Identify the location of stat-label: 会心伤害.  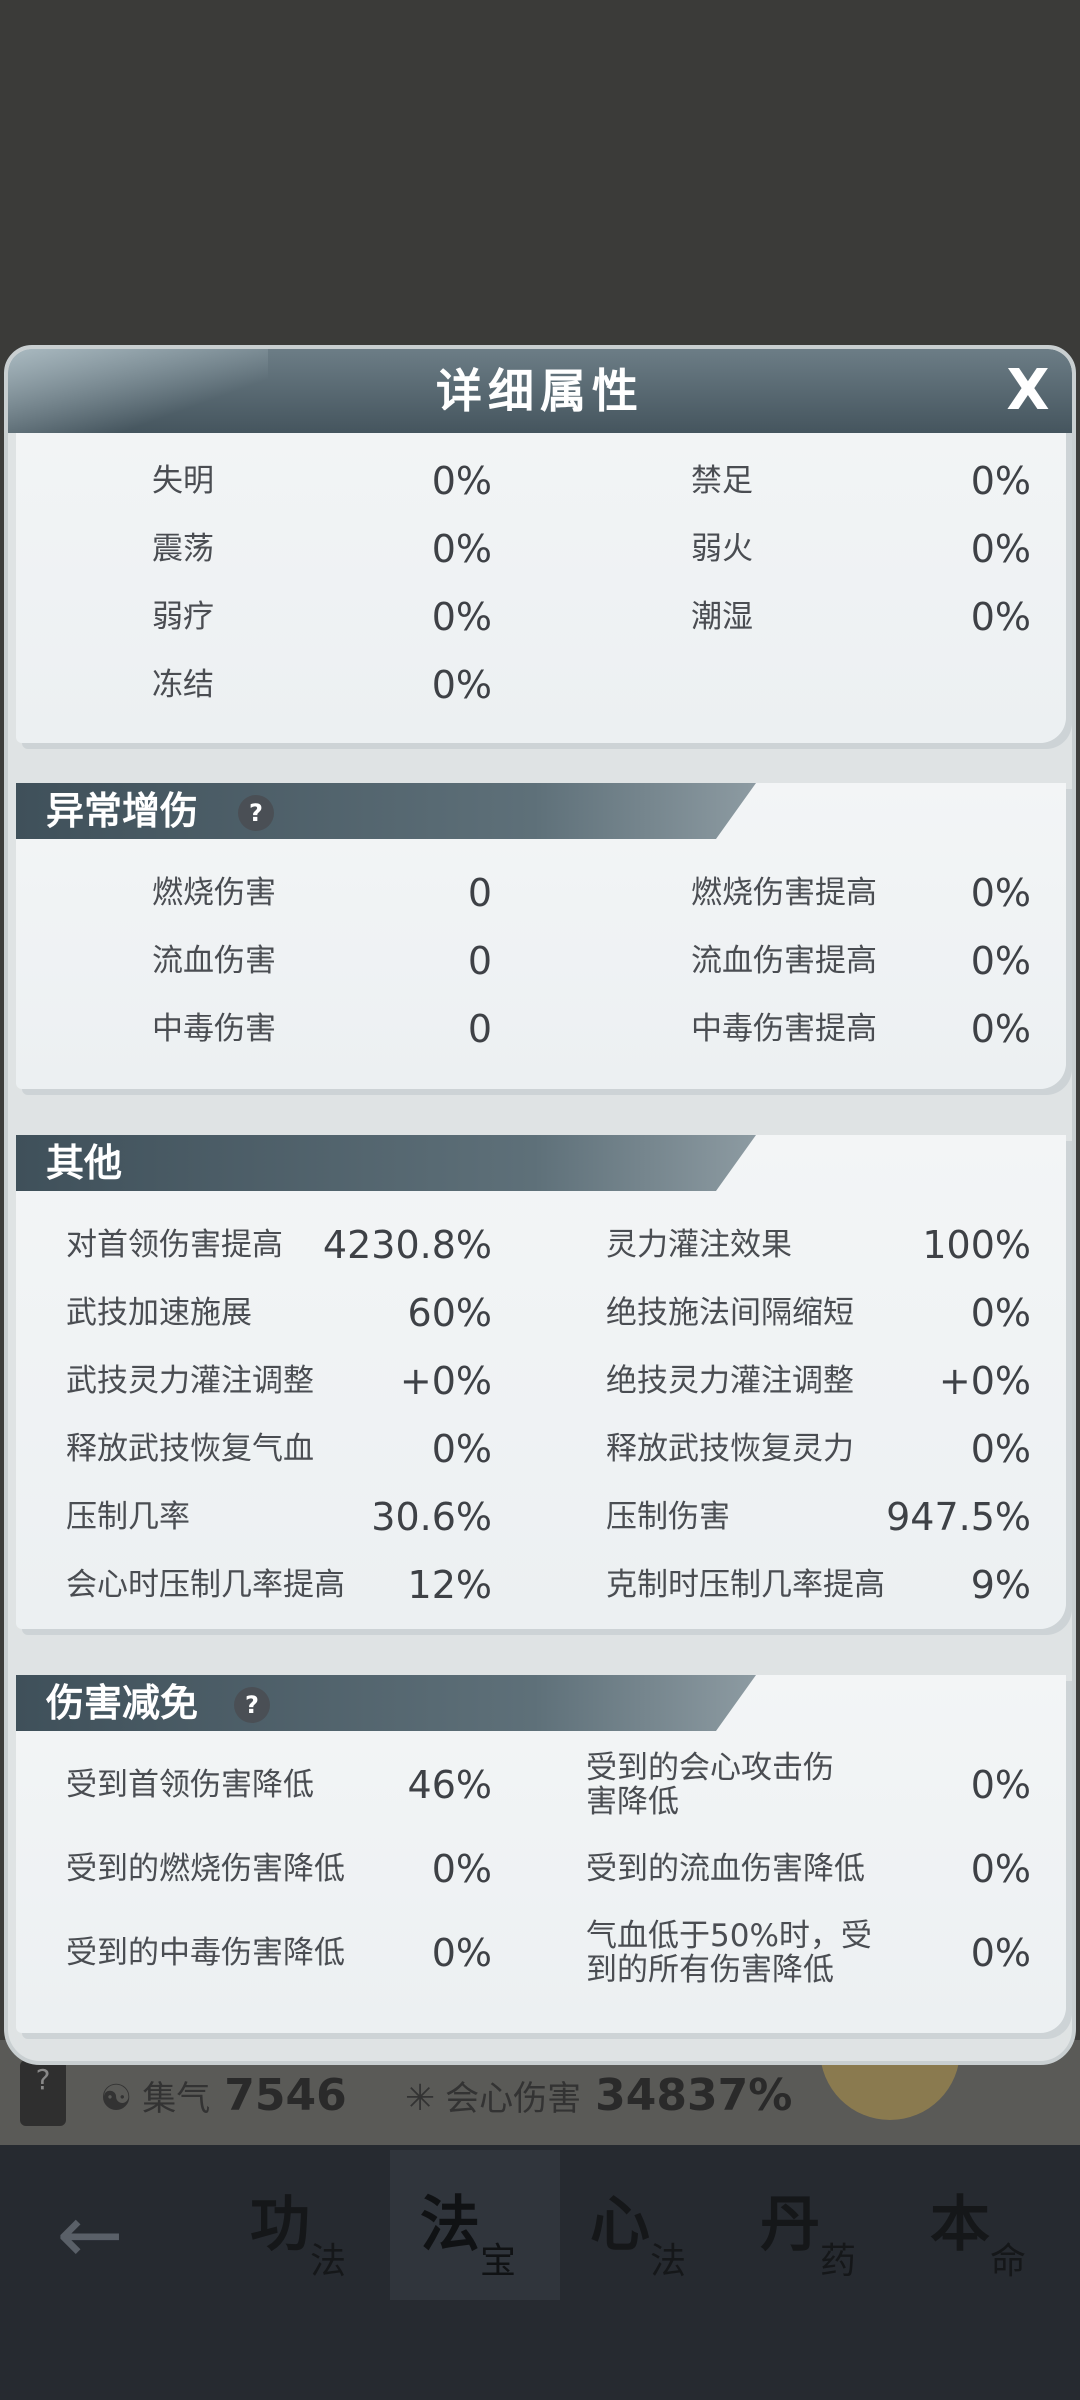
(513, 2099).